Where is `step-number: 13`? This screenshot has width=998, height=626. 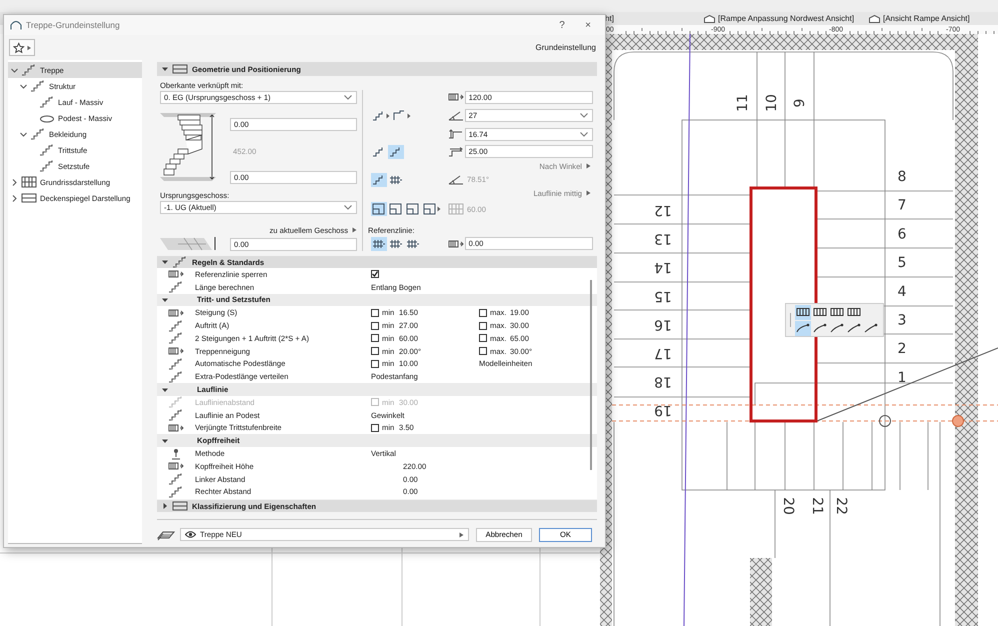
step-number: 13 is located at coordinates (663, 238).